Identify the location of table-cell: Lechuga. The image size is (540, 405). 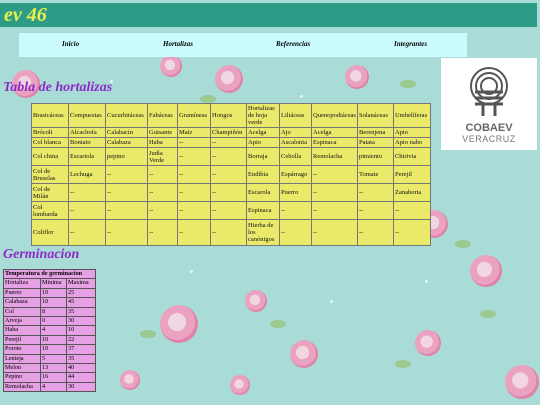
(87, 174).